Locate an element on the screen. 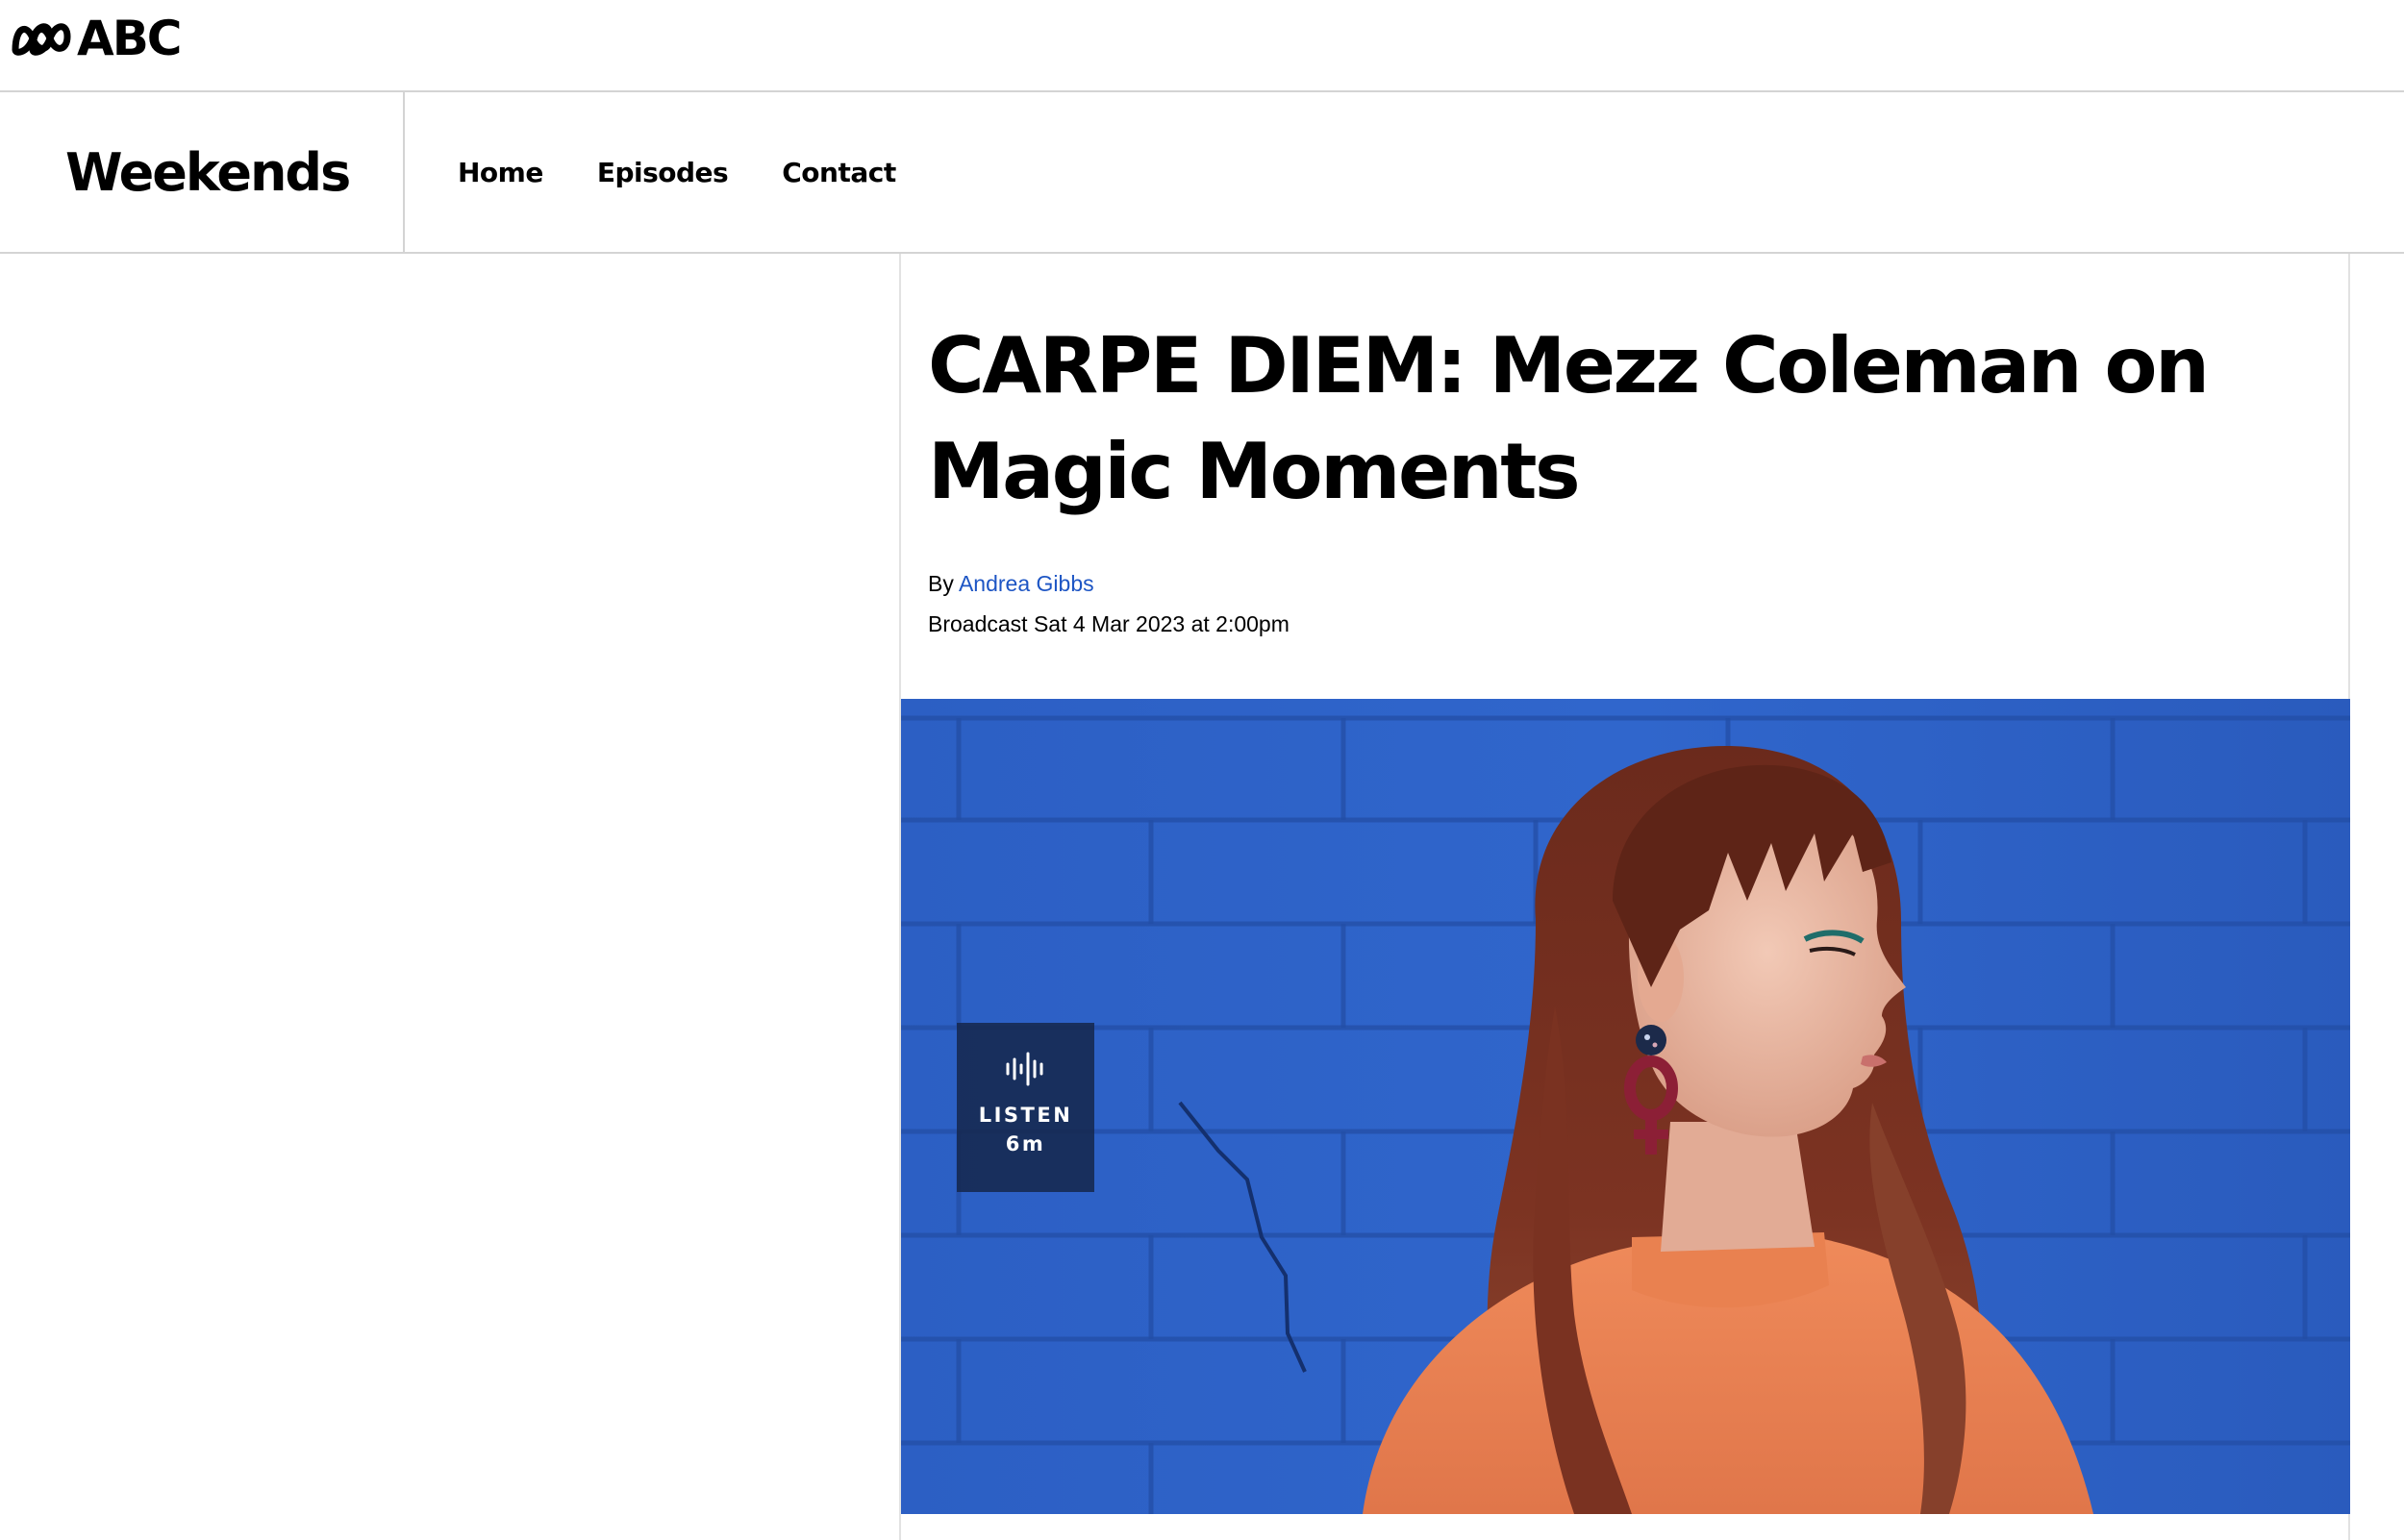  listen-button: LISTEN 6m is located at coordinates (1025, 1107).